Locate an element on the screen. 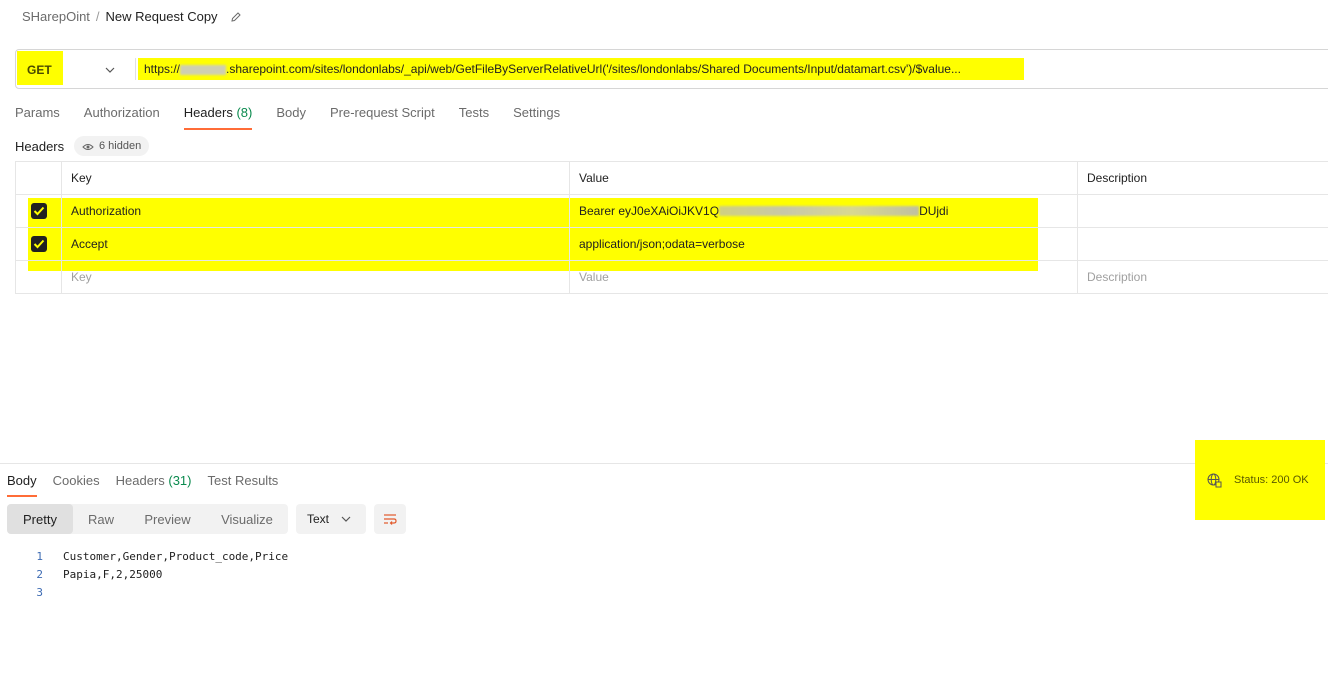 This screenshot has height=679, width=1328. response-divider is located at coordinates (664, 463).